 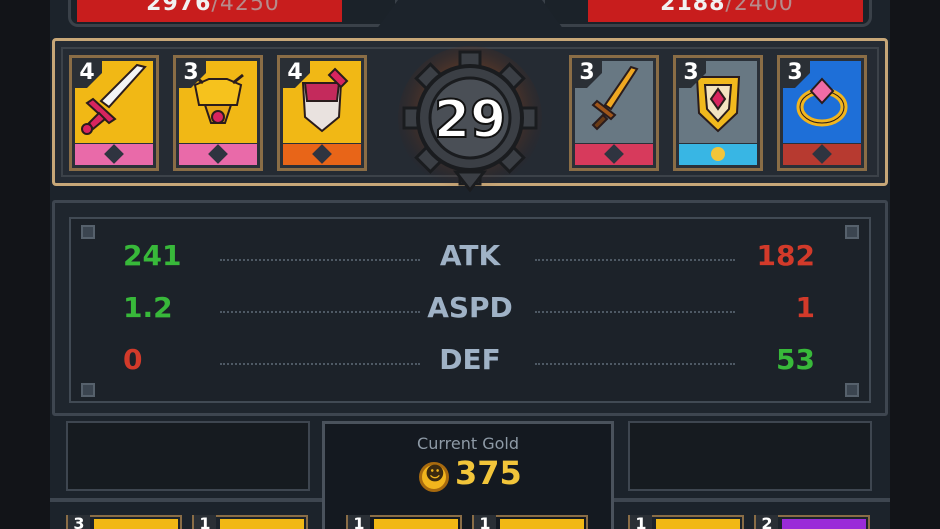 What do you see at coordinates (114, 113) in the screenshot?
I see `player-item-slot-1: 4` at bounding box center [114, 113].